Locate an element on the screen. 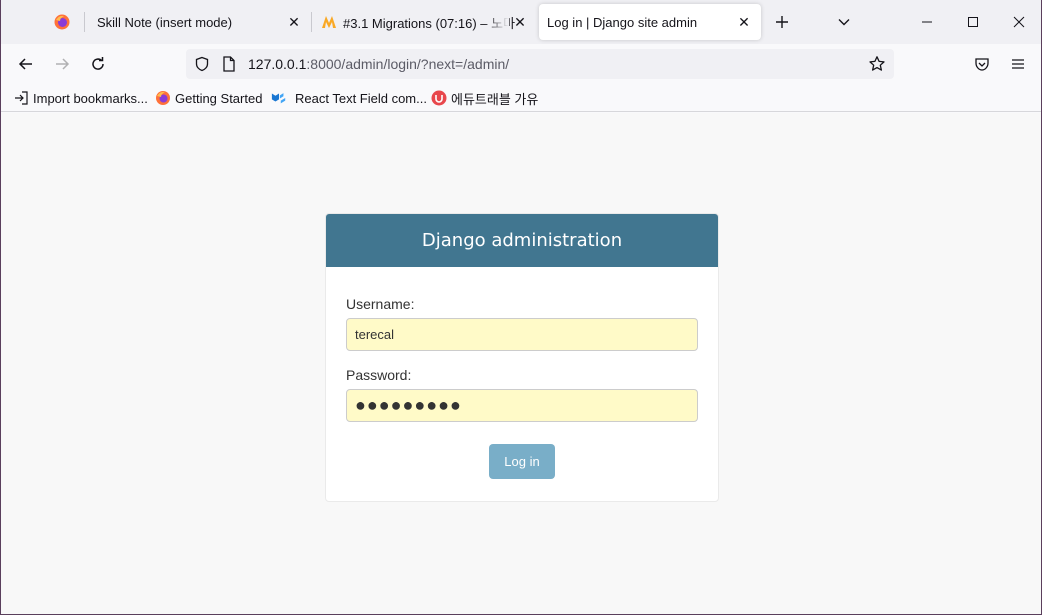 The image size is (1042, 615). edu-icon is located at coordinates (439, 98).